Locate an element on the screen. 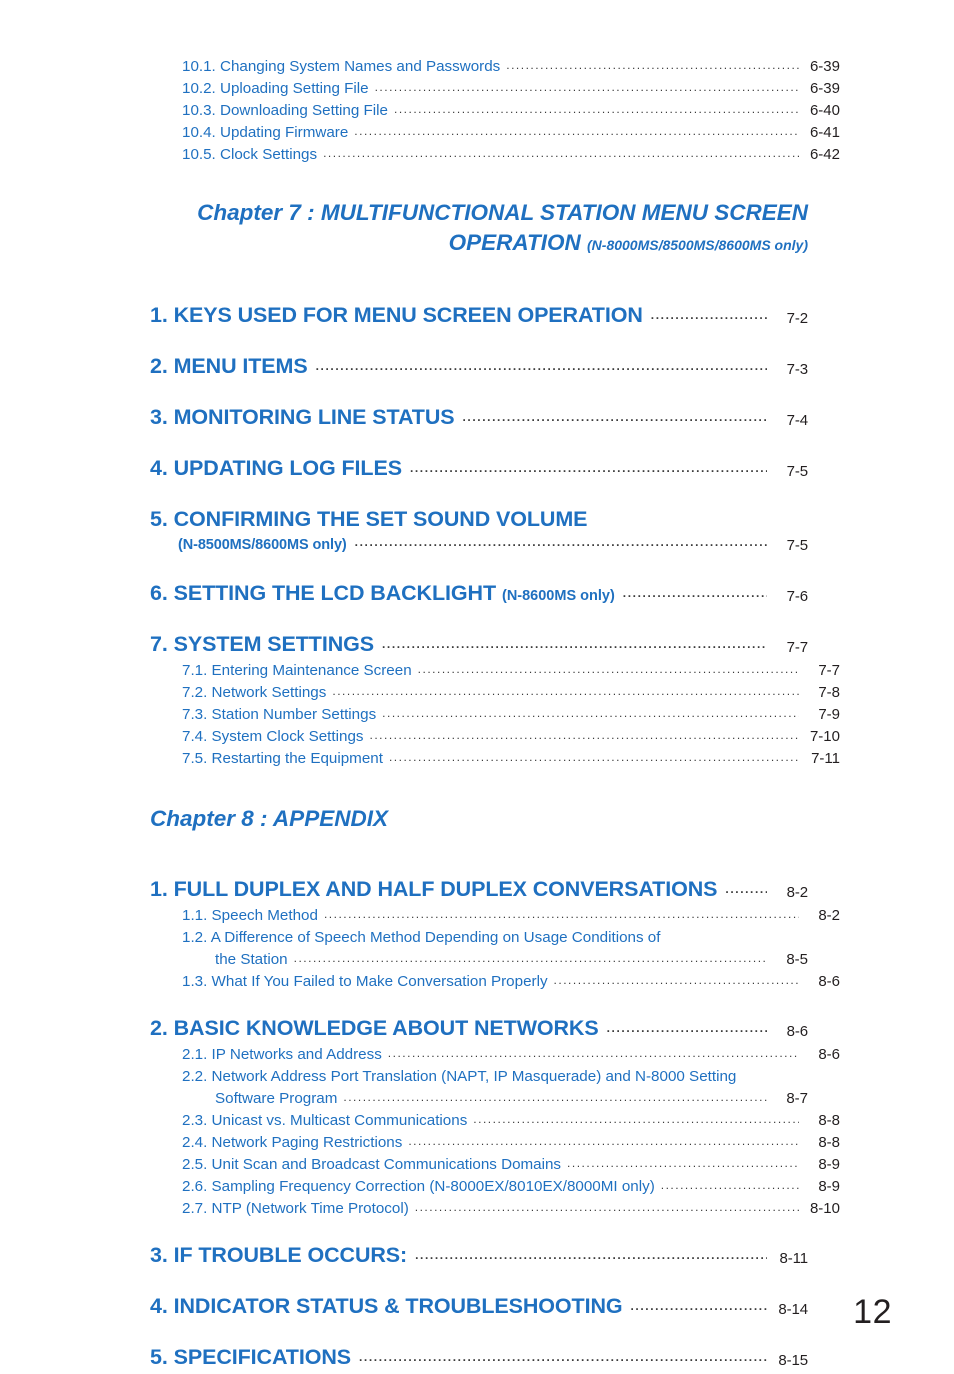 The width and height of the screenshot is (954, 1374). toc-subentry: 7.5. Restarting the Equipment 7-11 is located at coordinates (495, 759).